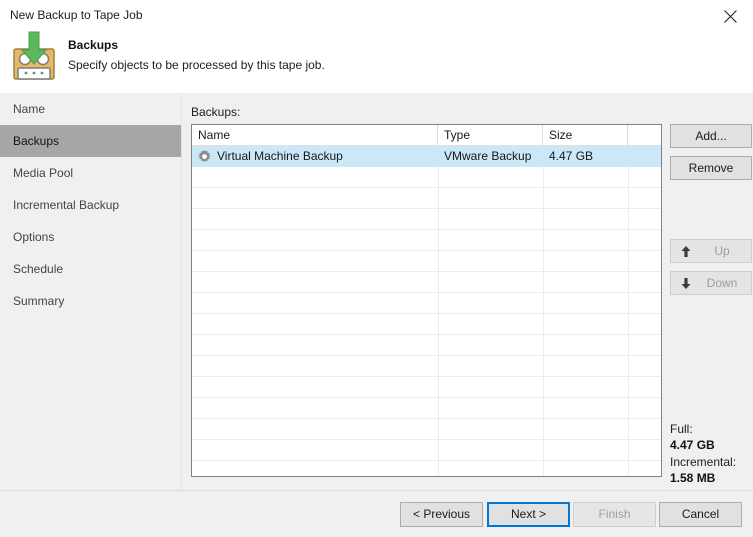 This screenshot has width=753, height=537. Describe the element at coordinates (614, 514) in the screenshot. I see `finish-button: Finish` at that location.